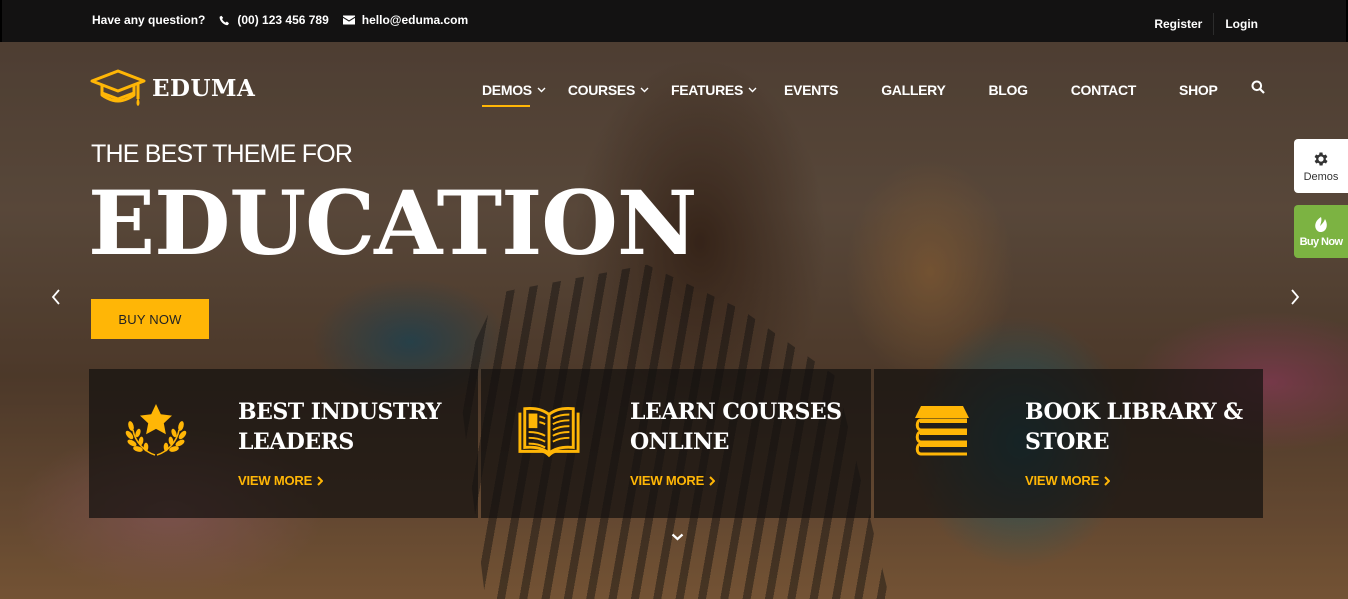 Image resolution: width=1348 pixels, height=599 pixels. I want to click on chevron-left-icon, so click(55, 297).